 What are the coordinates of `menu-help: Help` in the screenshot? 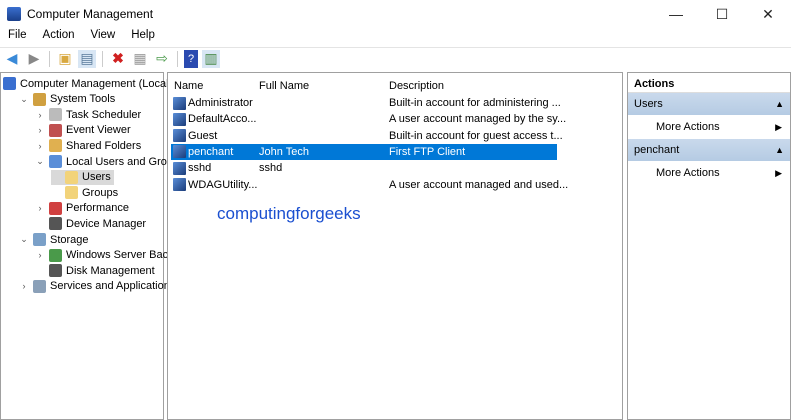 It's located at (143, 37).